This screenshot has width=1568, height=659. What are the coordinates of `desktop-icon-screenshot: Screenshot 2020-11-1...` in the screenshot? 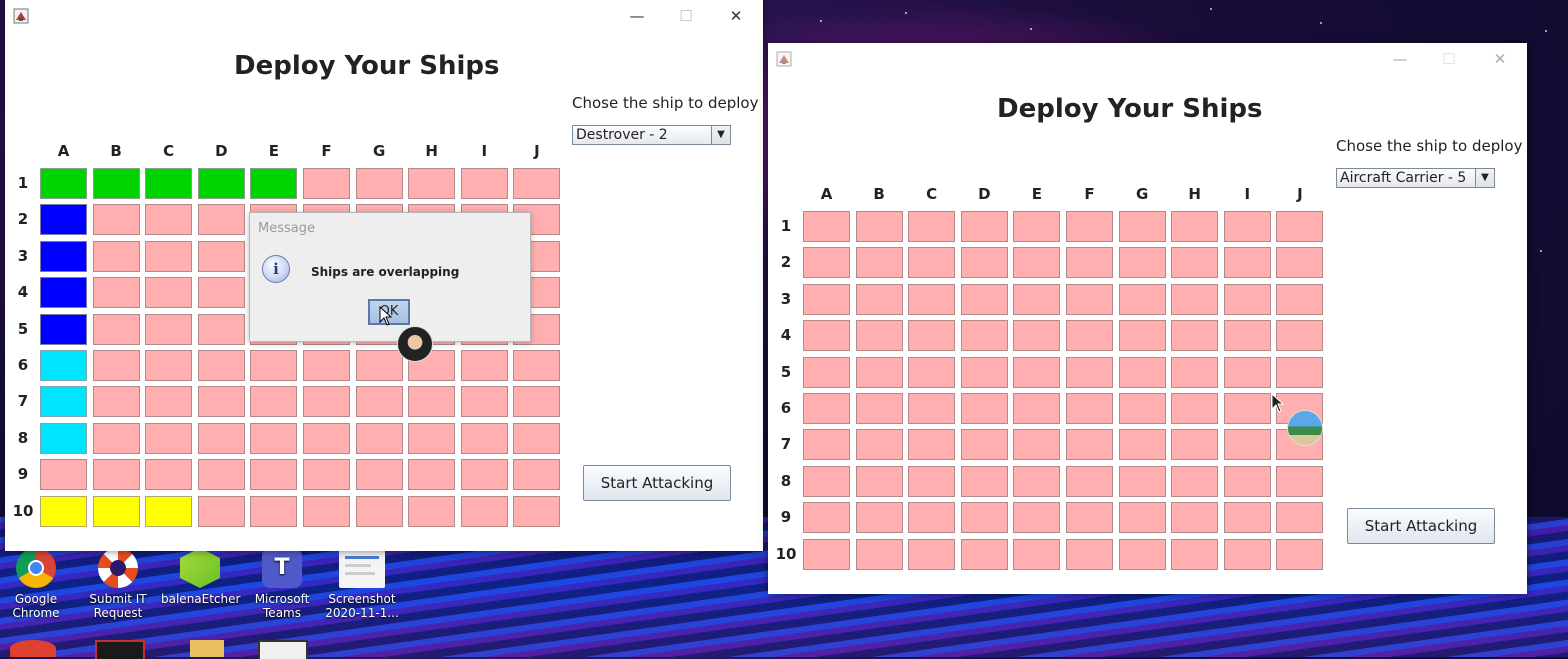 It's located at (362, 584).